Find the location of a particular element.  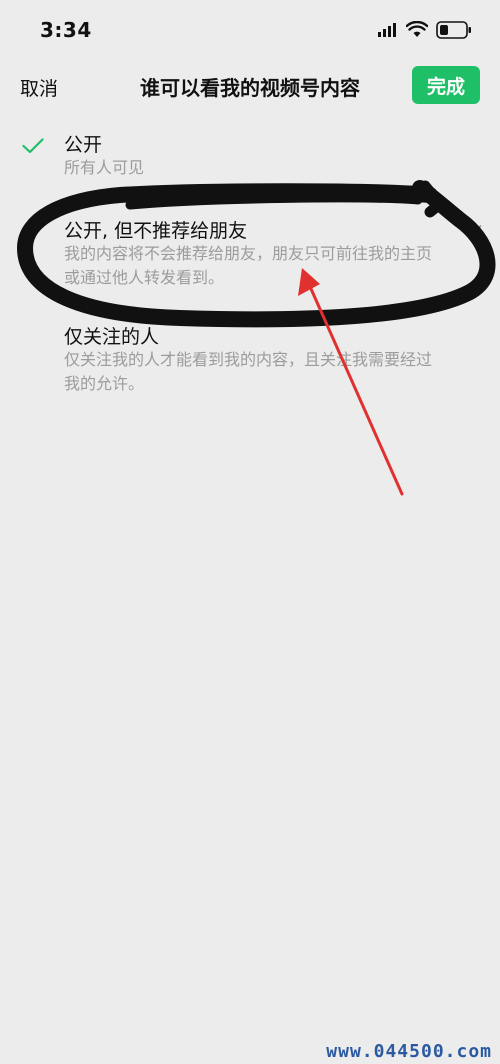

battery-icon is located at coordinates (453, 30).